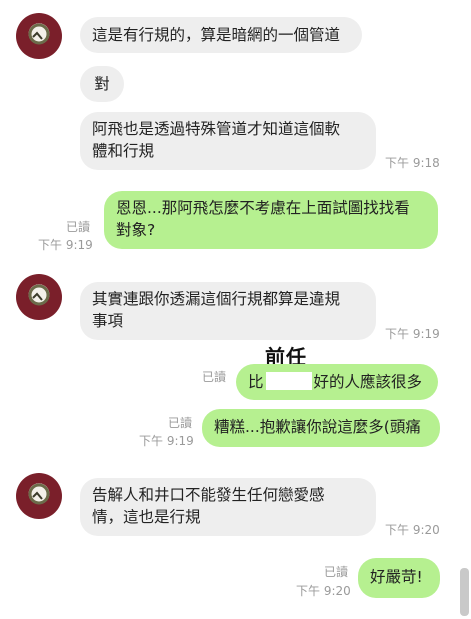  I want to click on message-bubble-incoming: 這是有行規的，算是暗網的一個管道, so click(221, 35).